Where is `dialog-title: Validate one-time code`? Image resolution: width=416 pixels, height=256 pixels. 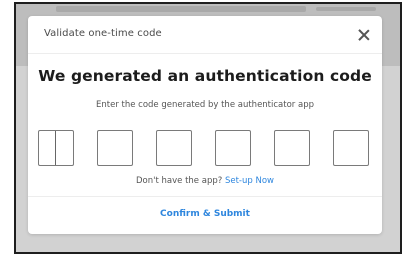 dialog-title: Validate one-time code is located at coordinates (103, 33).